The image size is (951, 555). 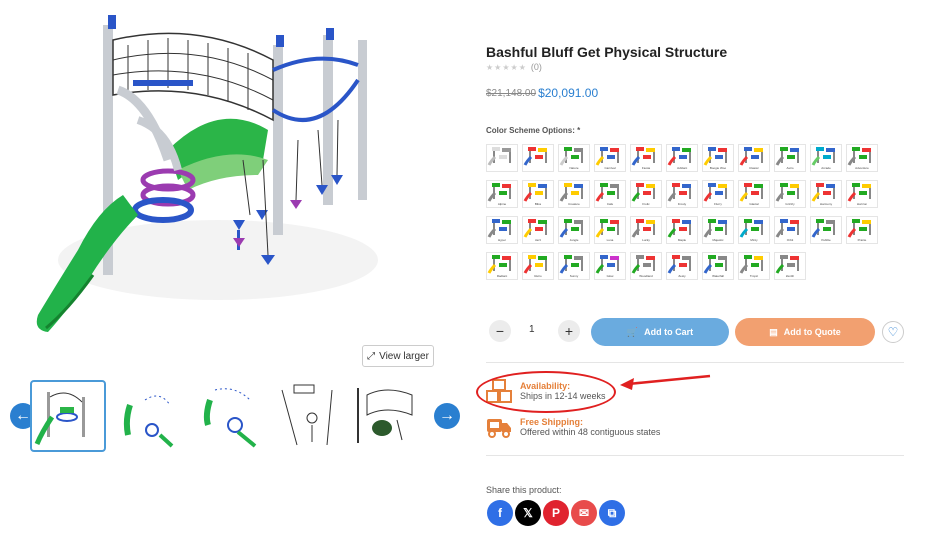 I want to click on color-swatch: Adventure, so click(x=862, y=158).